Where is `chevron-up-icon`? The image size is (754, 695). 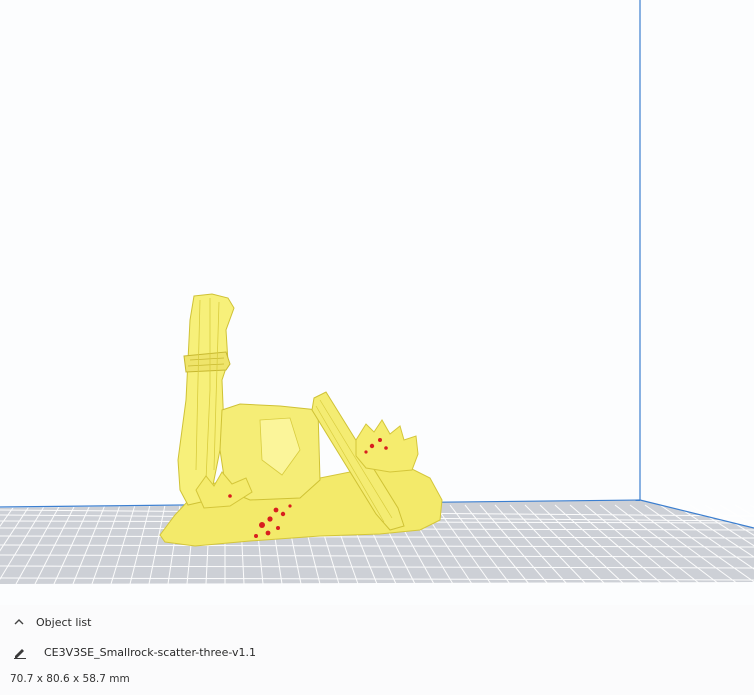
chevron-up-icon is located at coordinates (21, 622).